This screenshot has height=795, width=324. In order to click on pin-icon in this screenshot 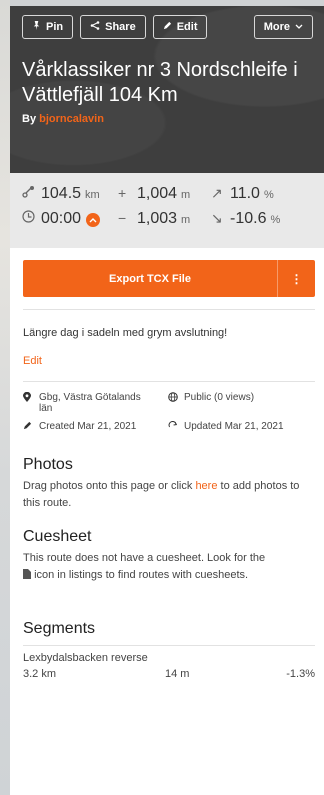, I will do `click(36, 27)`.